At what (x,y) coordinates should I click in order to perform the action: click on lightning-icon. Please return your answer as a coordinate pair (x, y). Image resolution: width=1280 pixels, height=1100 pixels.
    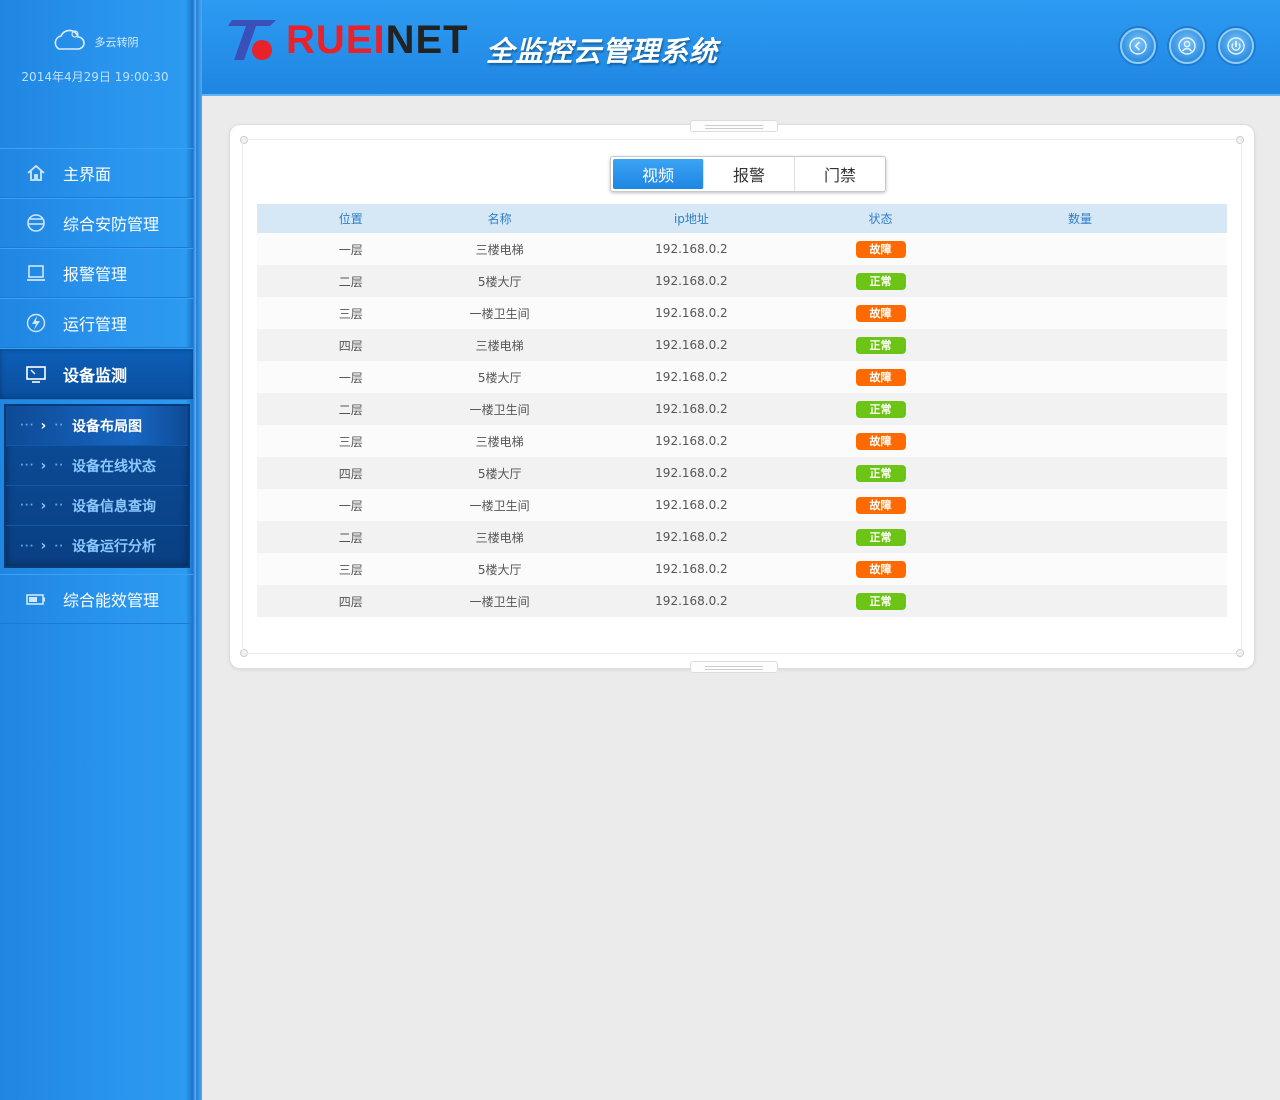
    Looking at the image, I should click on (36, 323).